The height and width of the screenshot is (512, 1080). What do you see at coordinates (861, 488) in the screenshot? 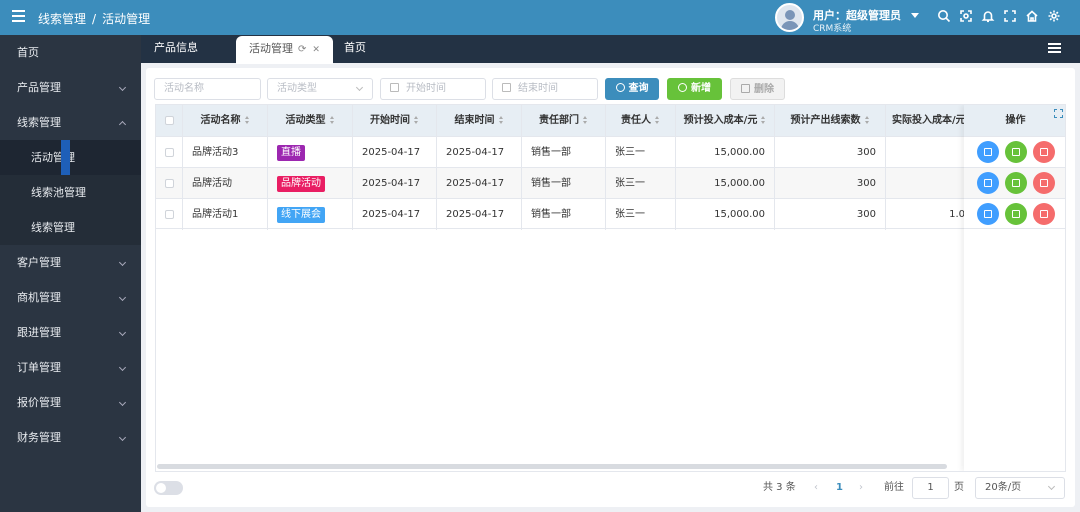
I see `next-page-button: ›` at bounding box center [861, 488].